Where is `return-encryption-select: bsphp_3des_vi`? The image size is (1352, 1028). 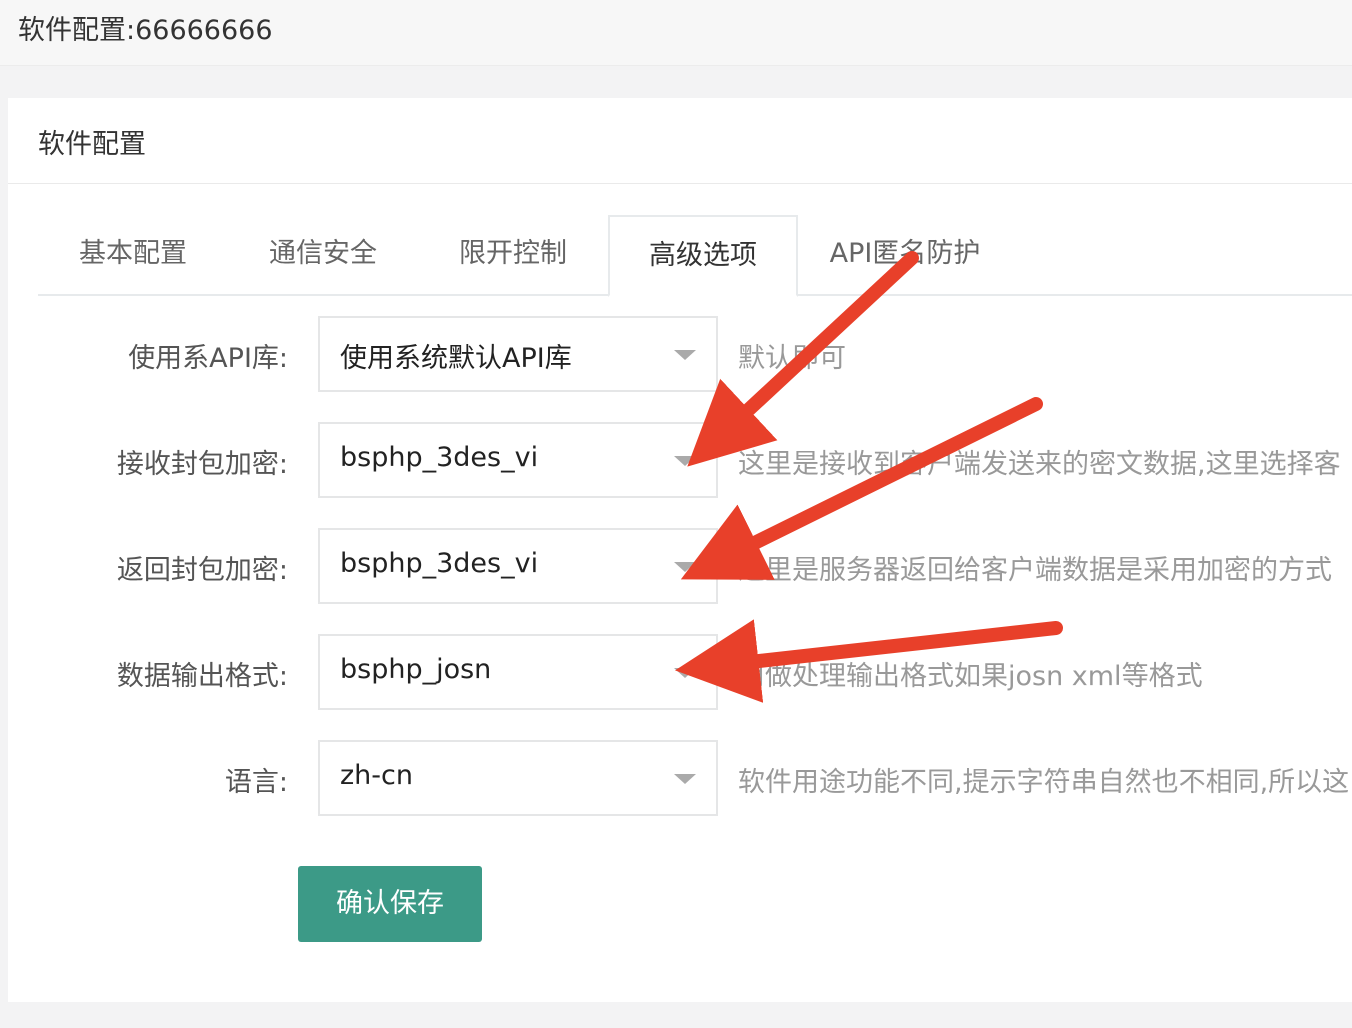 return-encryption-select: bsphp_3des_vi is located at coordinates (518, 566).